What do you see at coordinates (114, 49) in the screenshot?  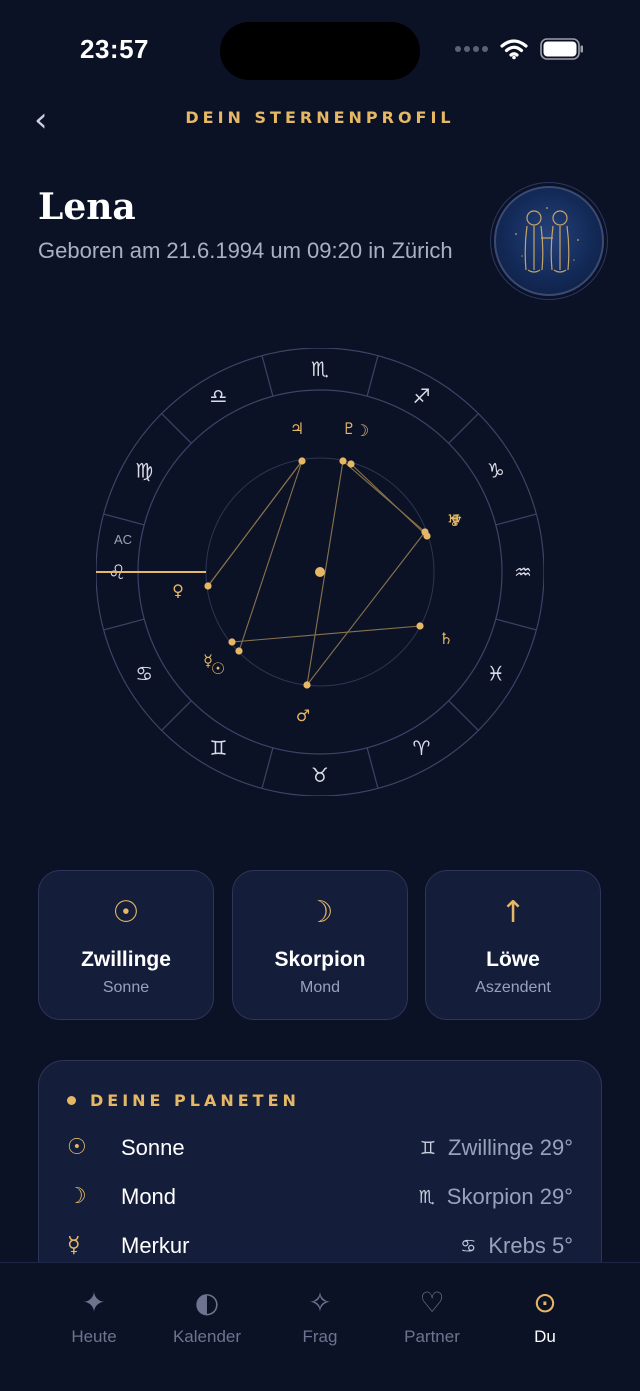 I see `status-time: 23:57` at bounding box center [114, 49].